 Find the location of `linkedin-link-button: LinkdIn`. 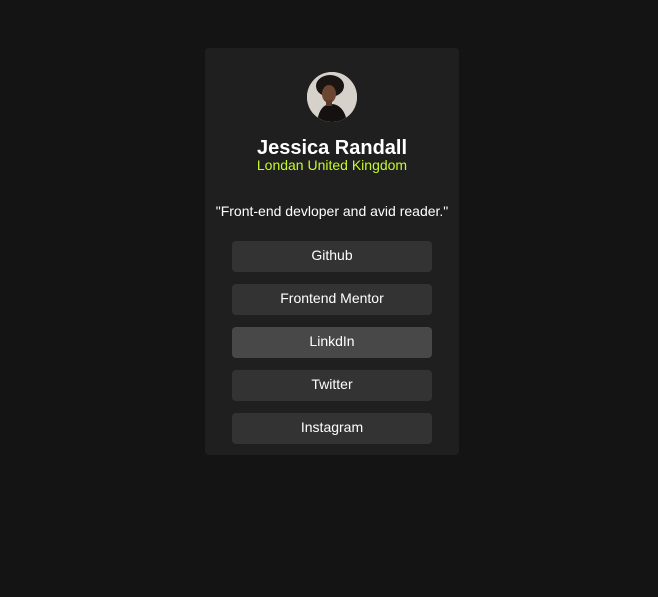

linkedin-link-button: LinkdIn is located at coordinates (332, 342).